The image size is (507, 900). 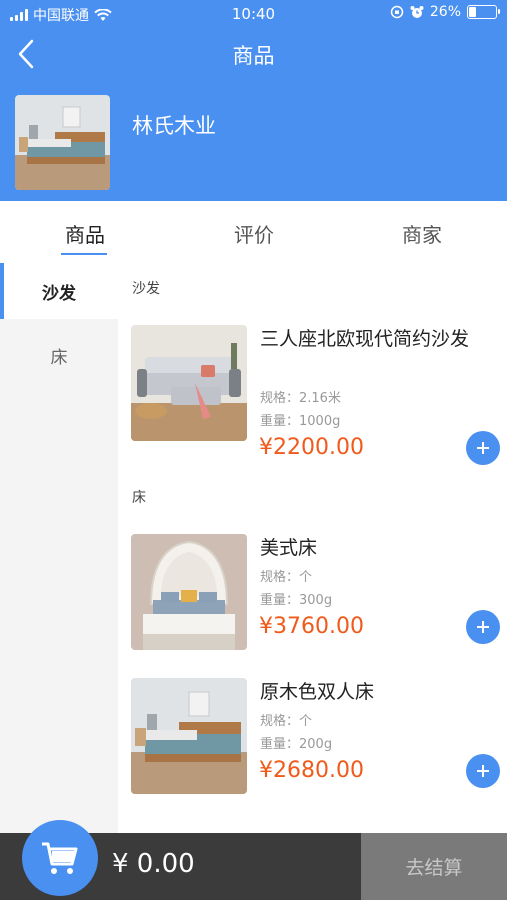 I want to click on category-item-bed: 床, so click(x=59, y=355).